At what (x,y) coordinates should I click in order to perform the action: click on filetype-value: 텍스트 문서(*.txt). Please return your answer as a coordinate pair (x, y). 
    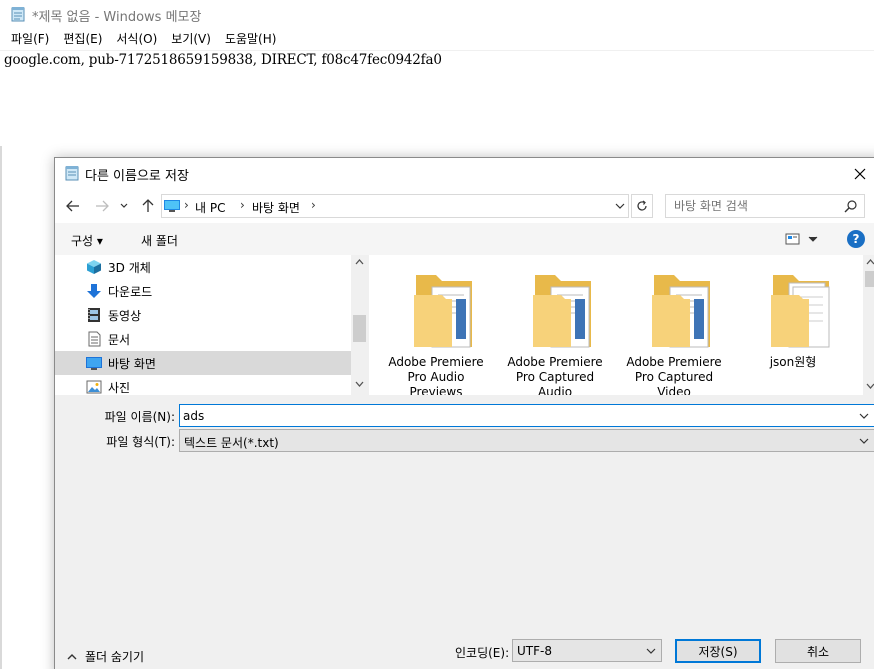
    Looking at the image, I should click on (231, 443).